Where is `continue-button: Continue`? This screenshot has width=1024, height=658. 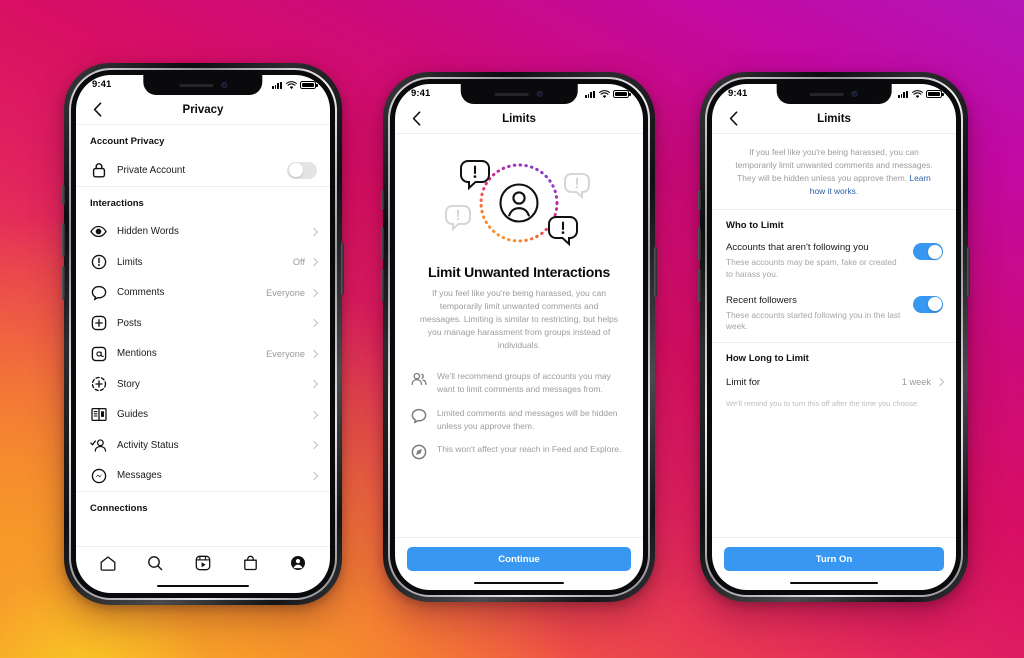
continue-button: Continue is located at coordinates (519, 559).